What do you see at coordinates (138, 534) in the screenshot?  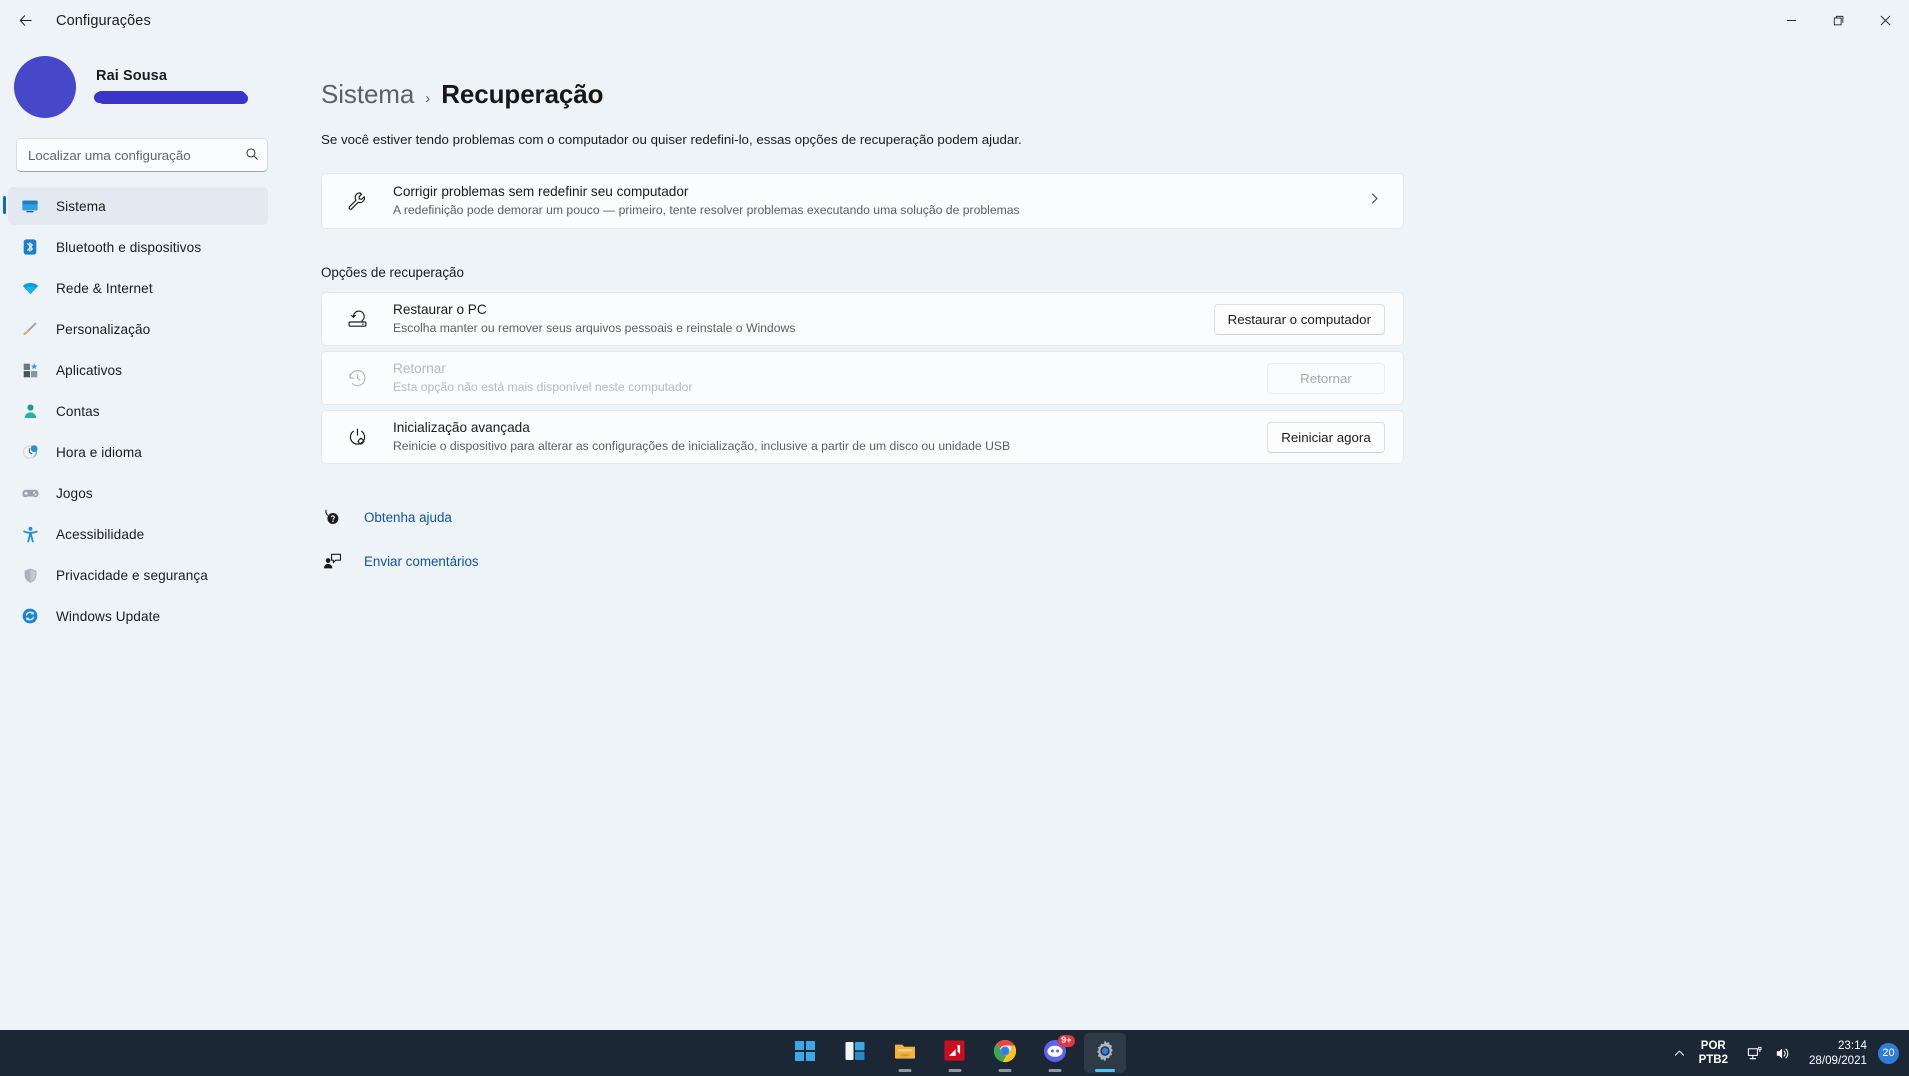 I see `sidebar-item-acessibilidade: Acessibilidade` at bounding box center [138, 534].